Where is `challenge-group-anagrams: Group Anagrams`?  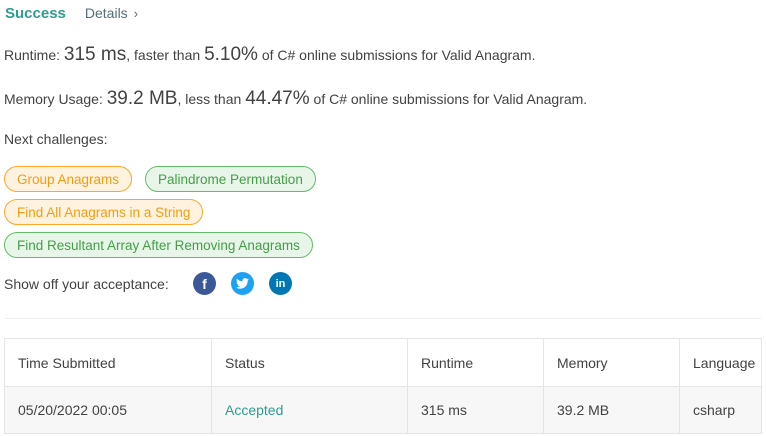
challenge-group-anagrams: Group Anagrams is located at coordinates (68, 179).